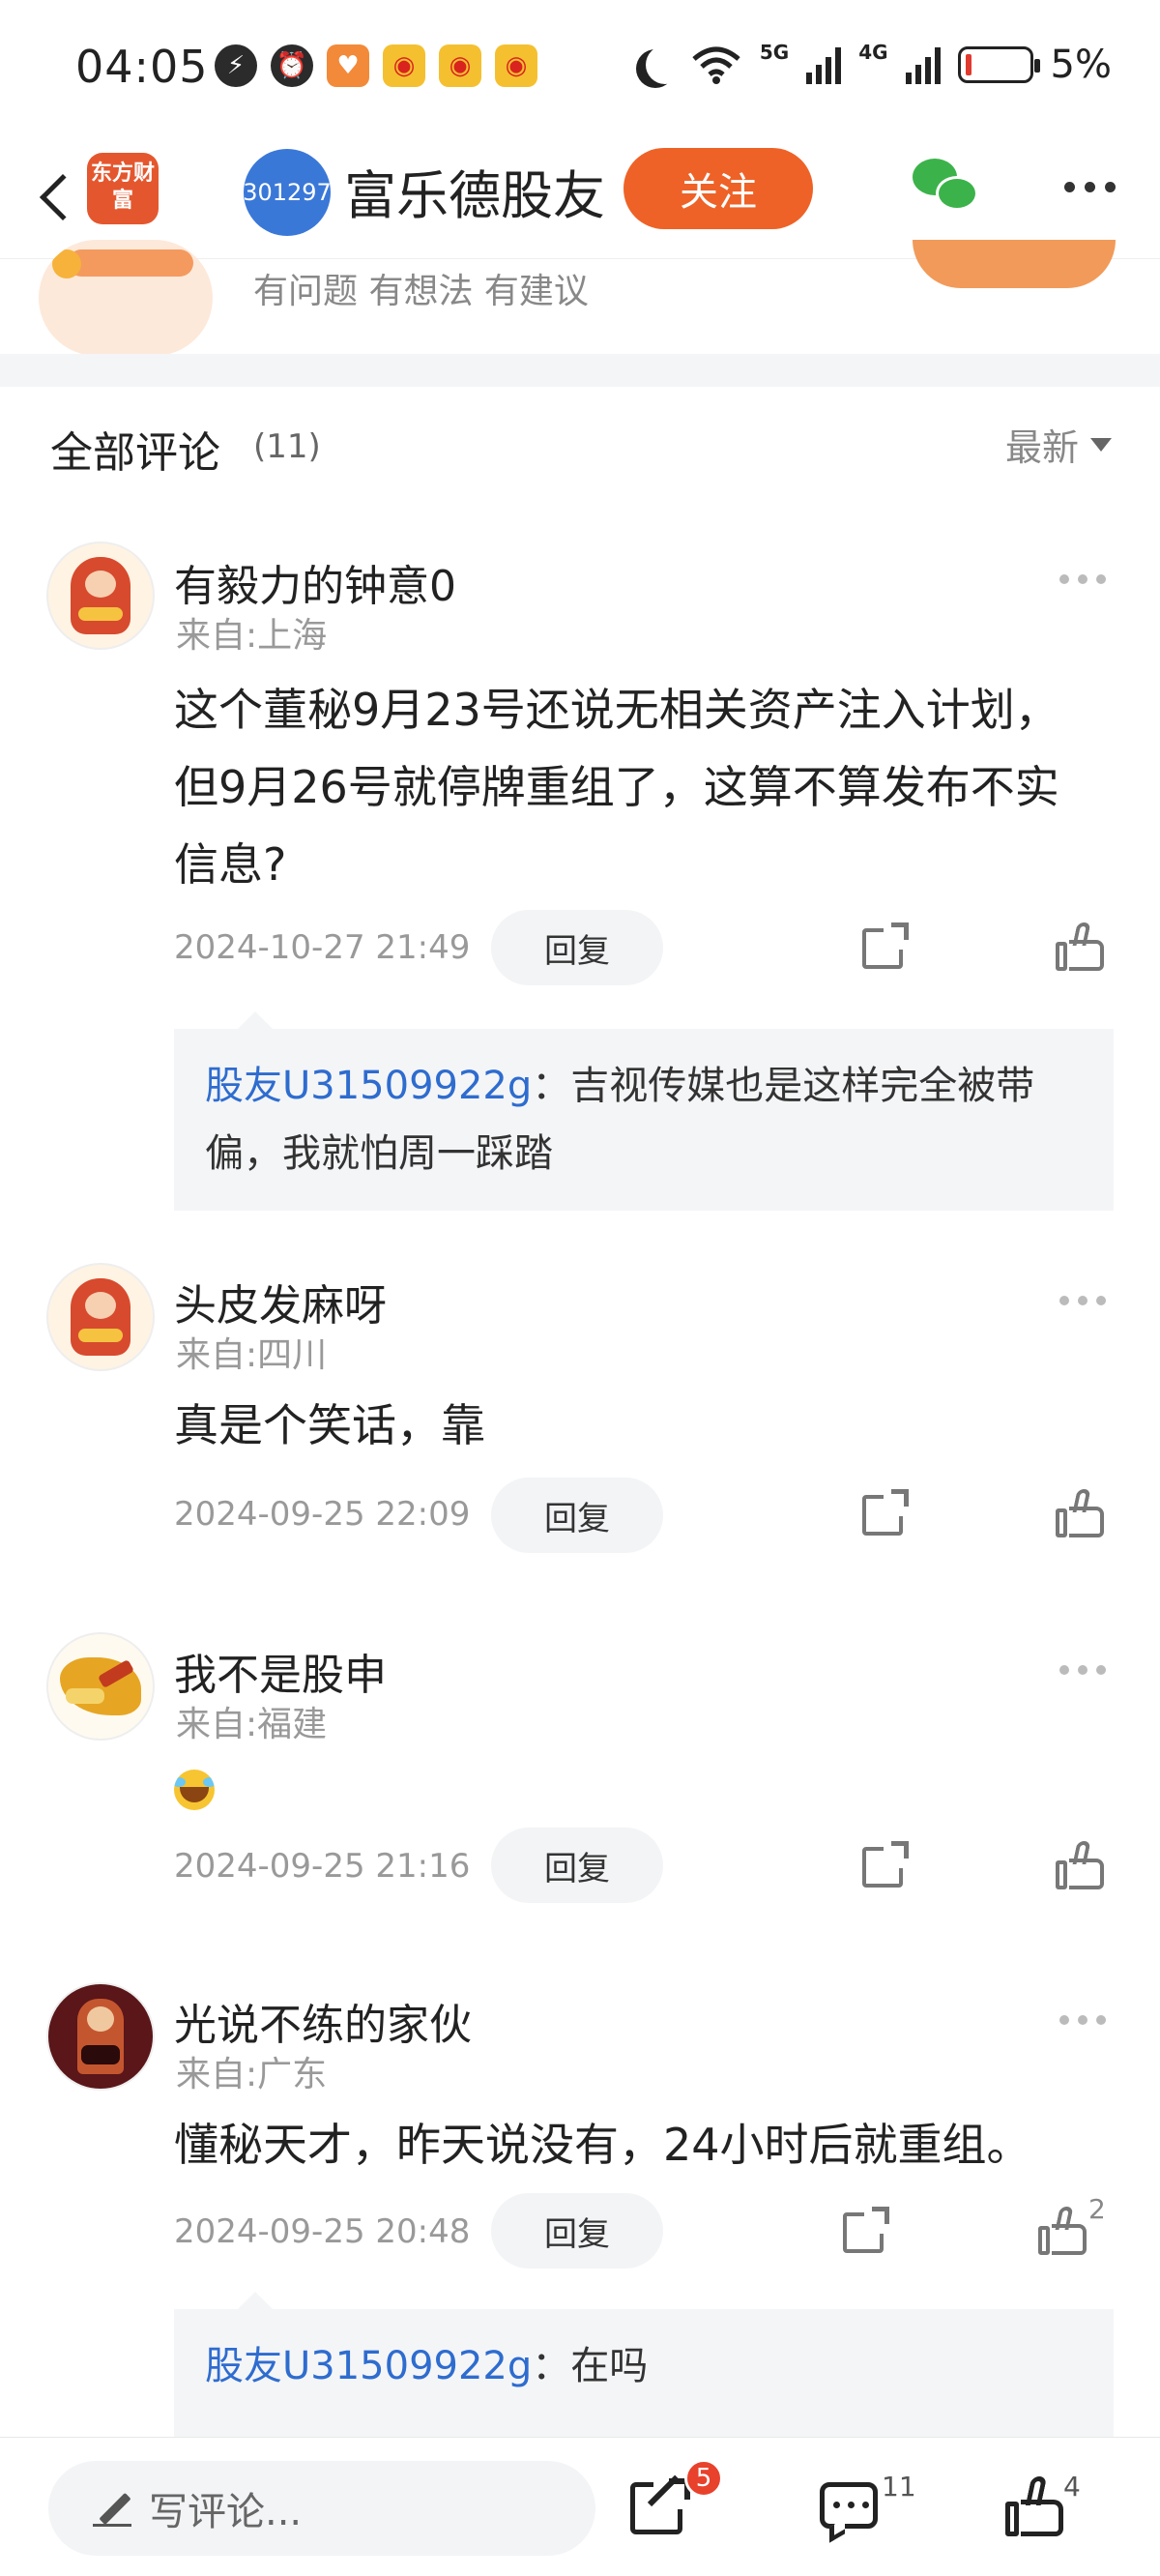 The height and width of the screenshot is (2576, 1160). I want to click on laughing-crying-emoji-icon, so click(195, 1790).